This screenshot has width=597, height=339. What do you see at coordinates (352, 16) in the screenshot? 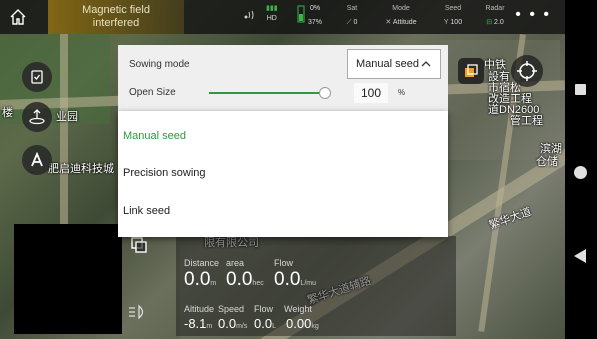
I see `satellite-stat: Sat ⟋ 0` at bounding box center [352, 16].